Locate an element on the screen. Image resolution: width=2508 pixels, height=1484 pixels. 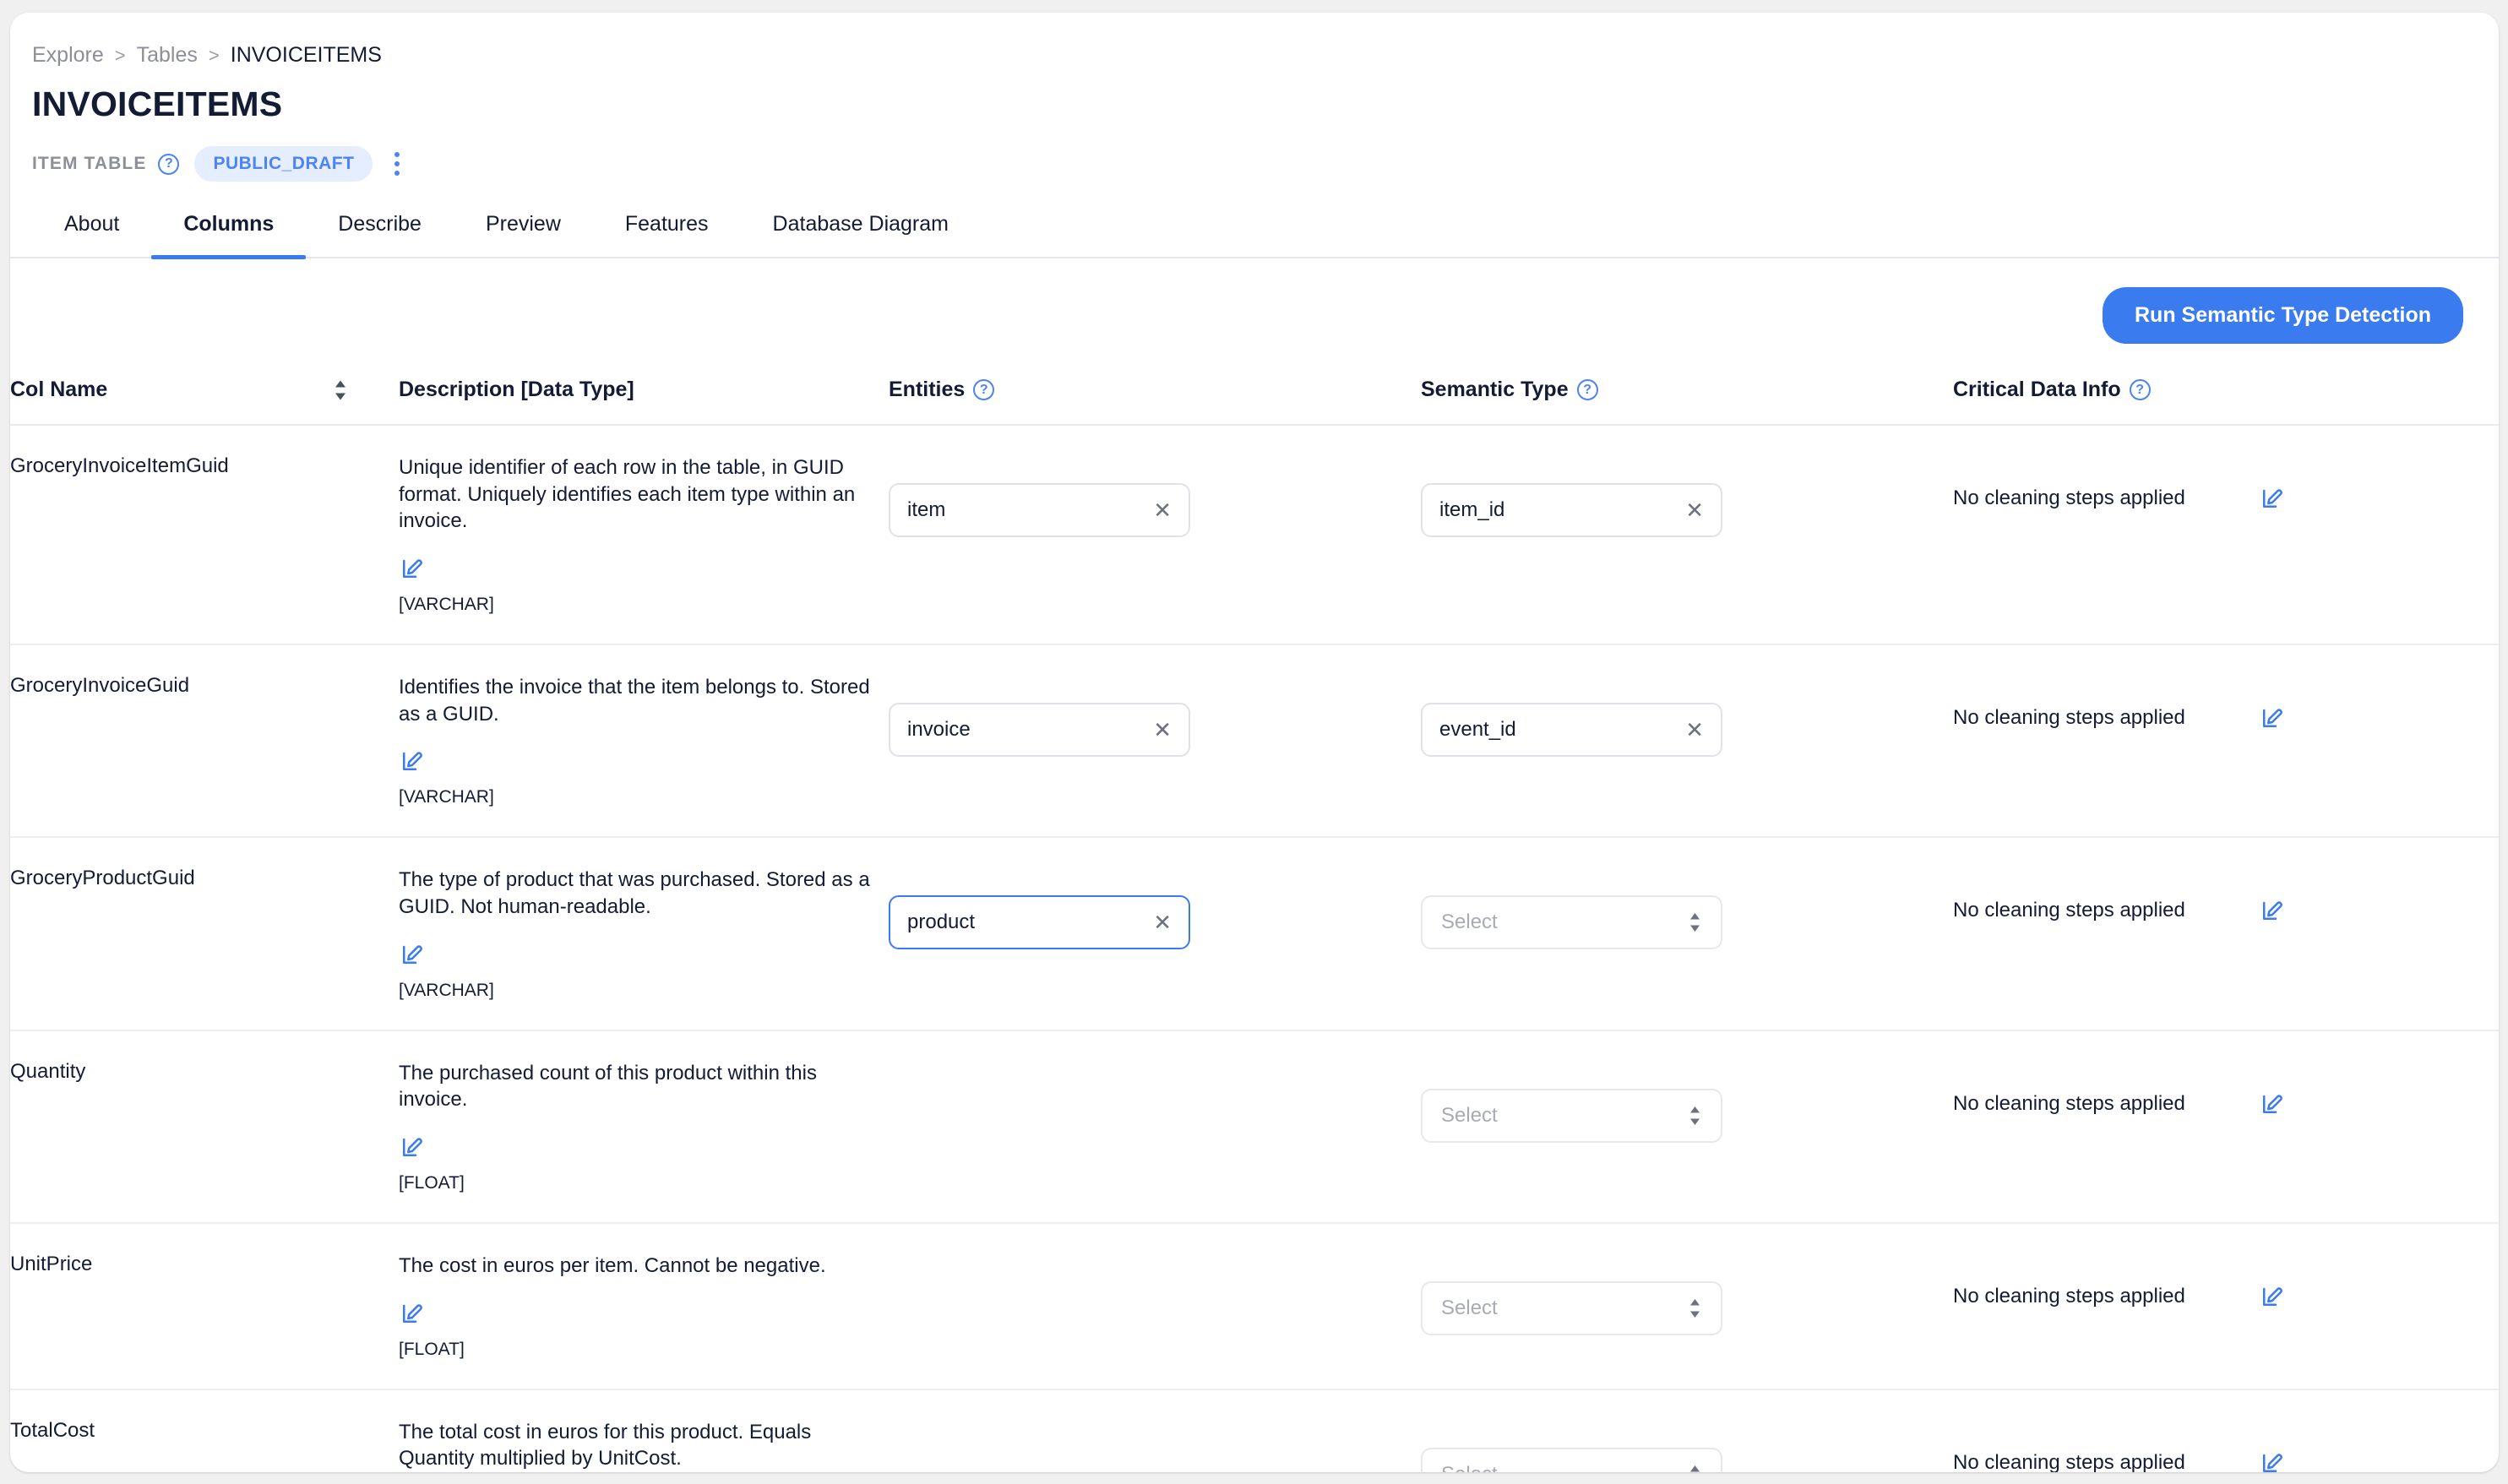
tab-describe: Describe is located at coordinates (380, 234).